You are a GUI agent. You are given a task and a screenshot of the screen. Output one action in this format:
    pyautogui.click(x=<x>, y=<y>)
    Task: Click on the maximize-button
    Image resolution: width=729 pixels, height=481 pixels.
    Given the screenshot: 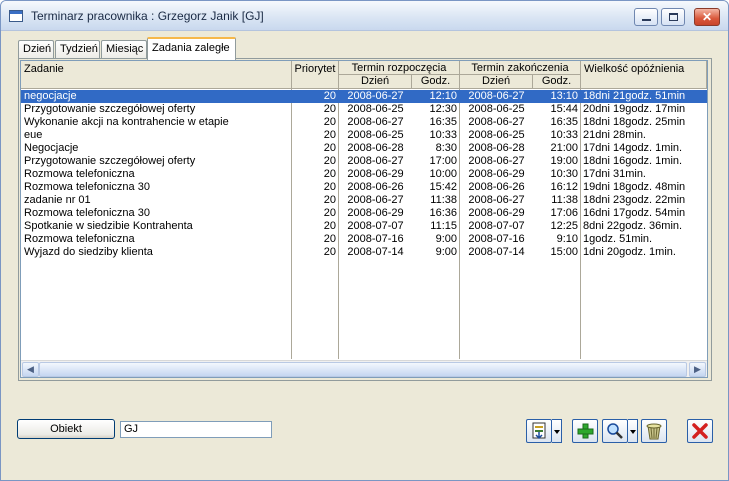 What is the action you would take?
    pyautogui.click(x=673, y=17)
    